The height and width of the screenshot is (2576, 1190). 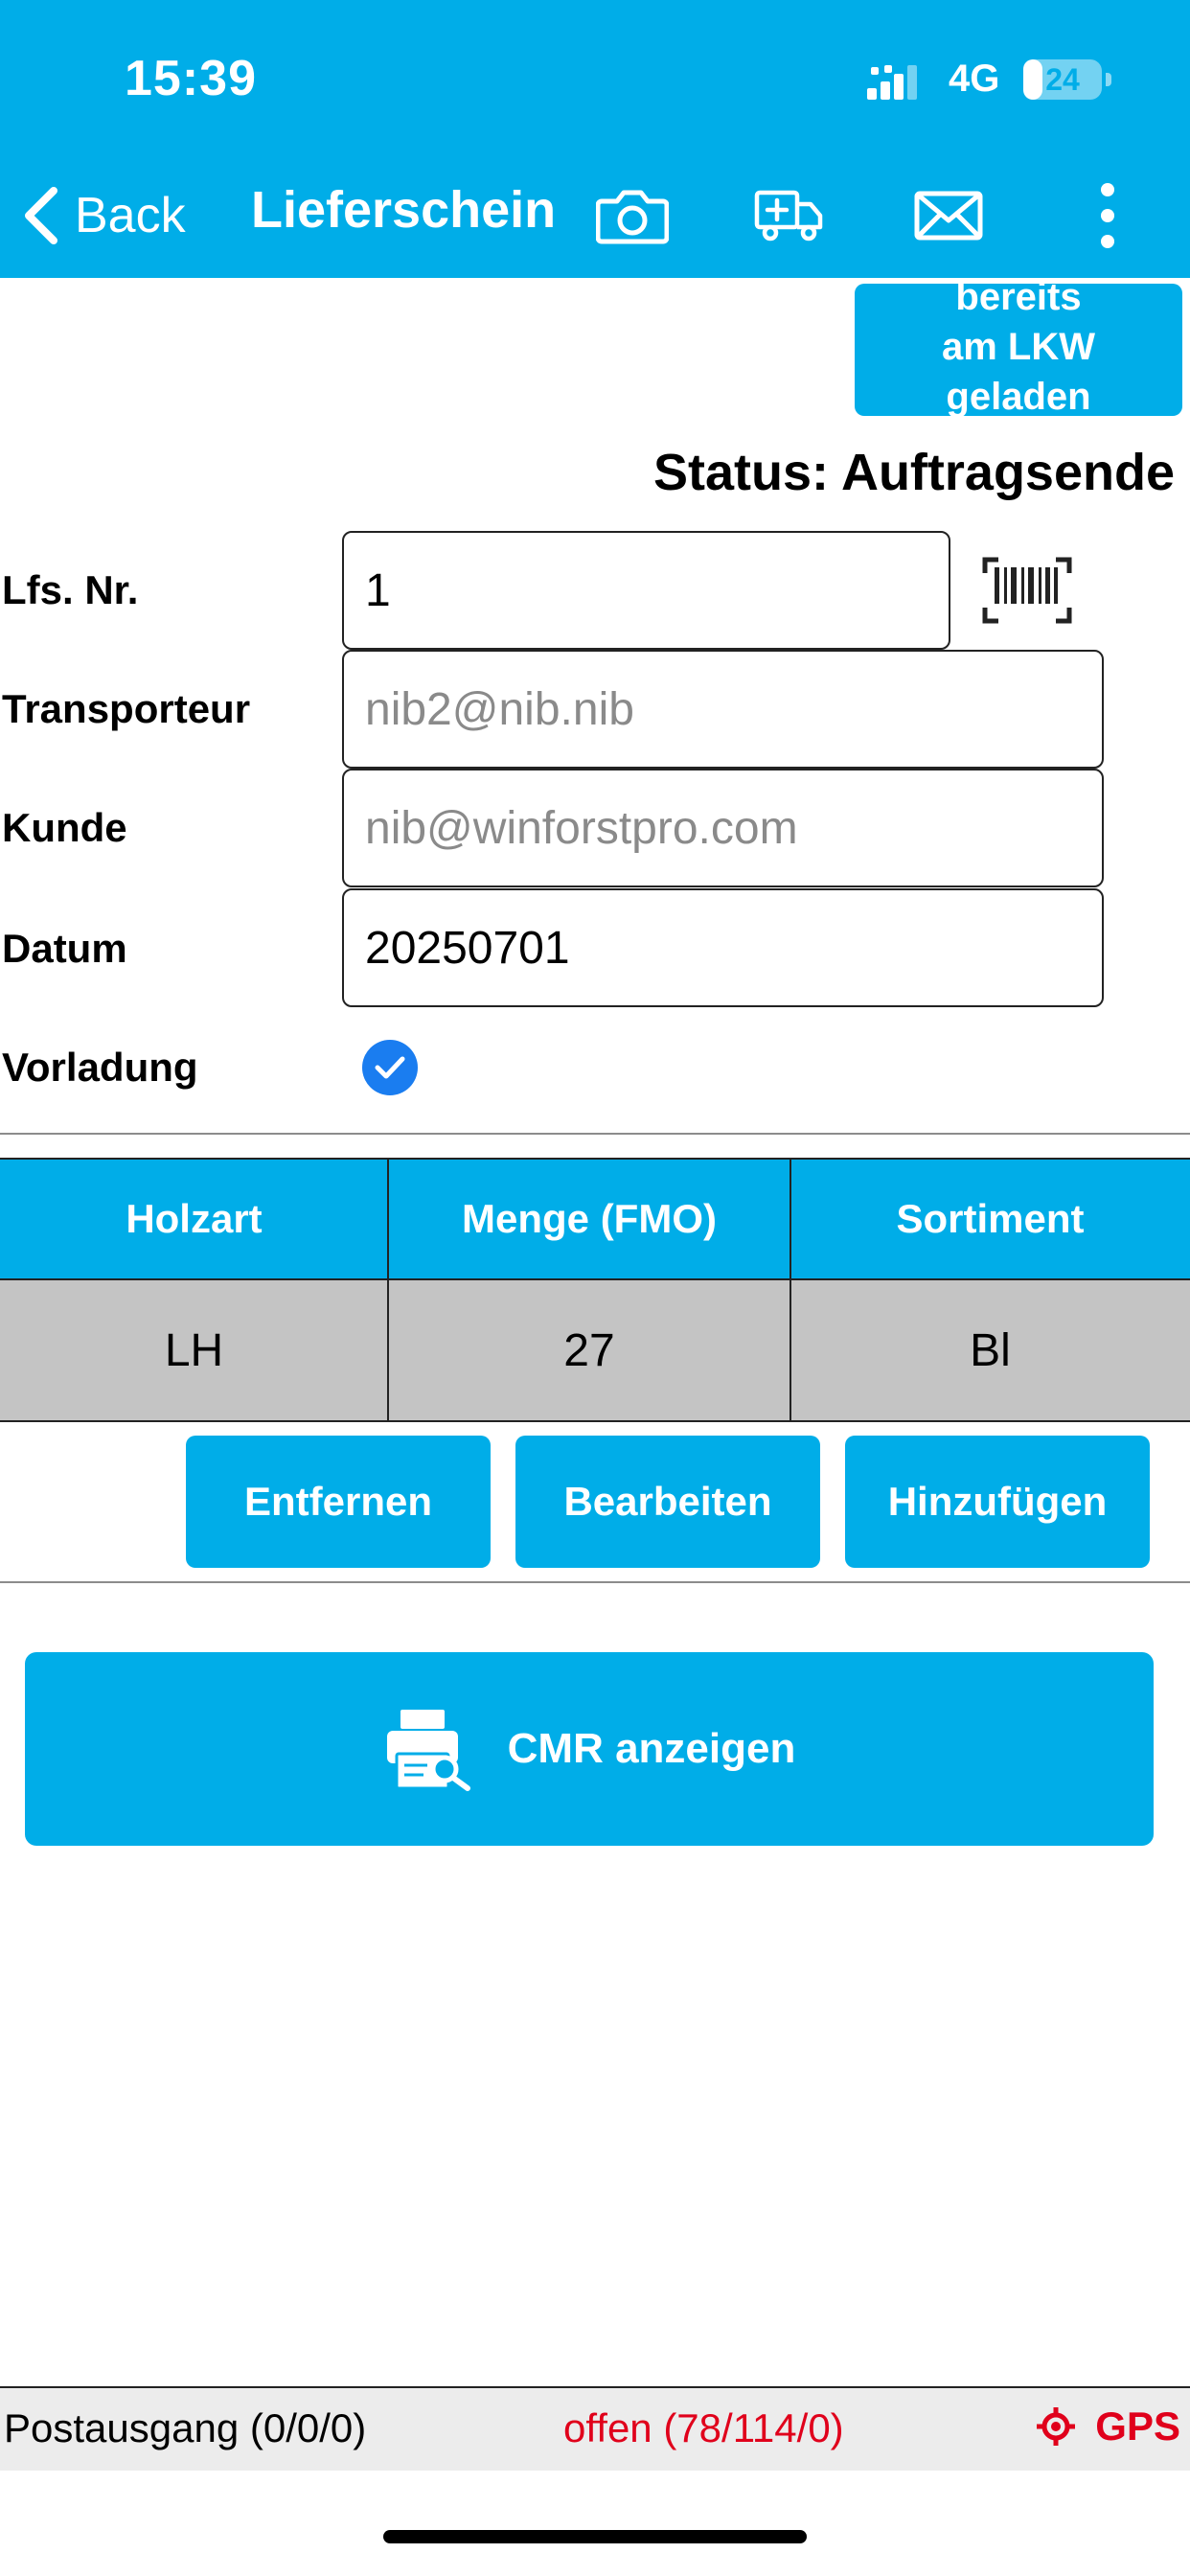 What do you see at coordinates (703, 2427) in the screenshot?
I see `open-status: offen (78/114/0)` at bounding box center [703, 2427].